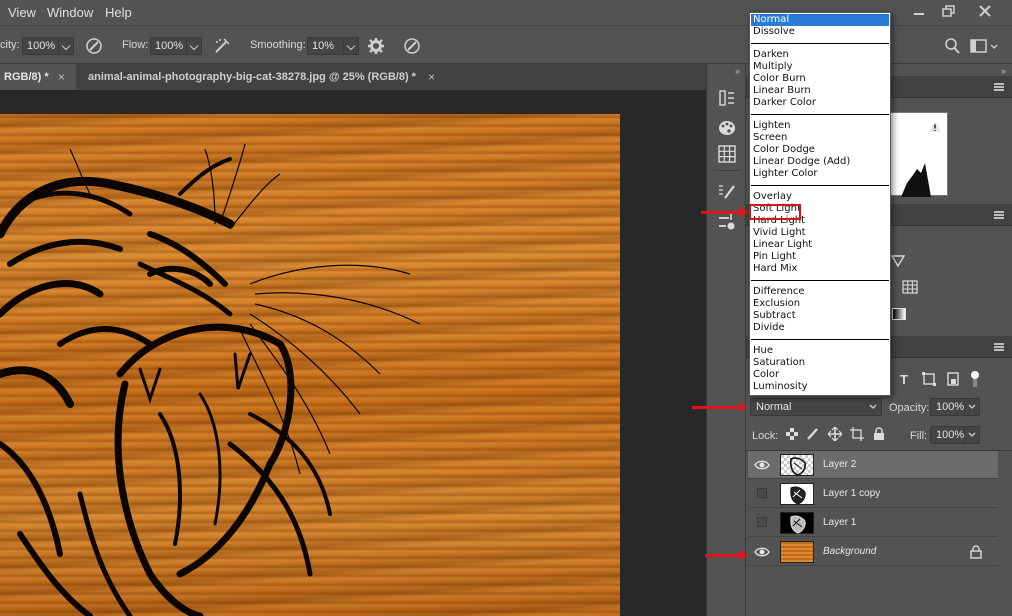 Image resolution: width=1012 pixels, height=616 pixels. I want to click on opacity-label: city:, so click(10, 45).